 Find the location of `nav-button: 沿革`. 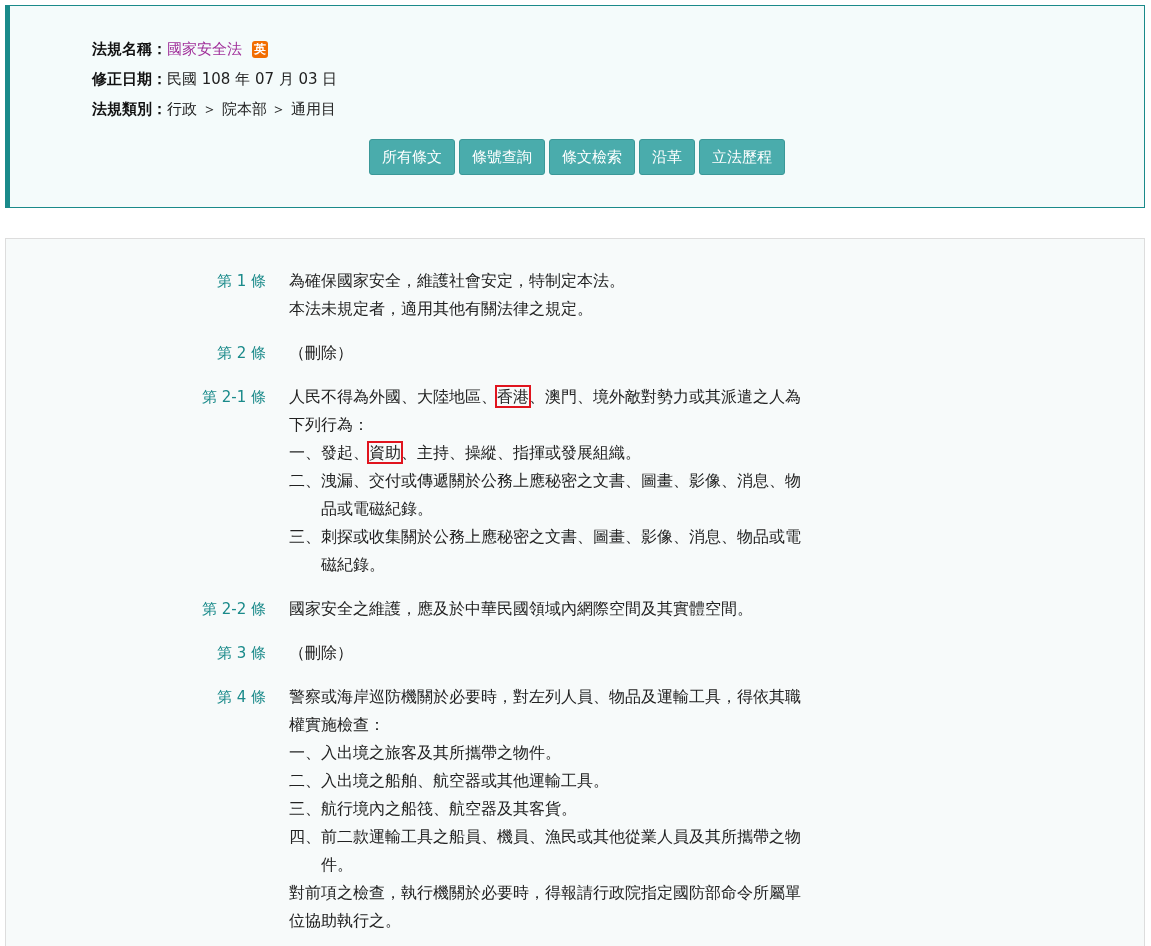

nav-button: 沿革 is located at coordinates (667, 157).